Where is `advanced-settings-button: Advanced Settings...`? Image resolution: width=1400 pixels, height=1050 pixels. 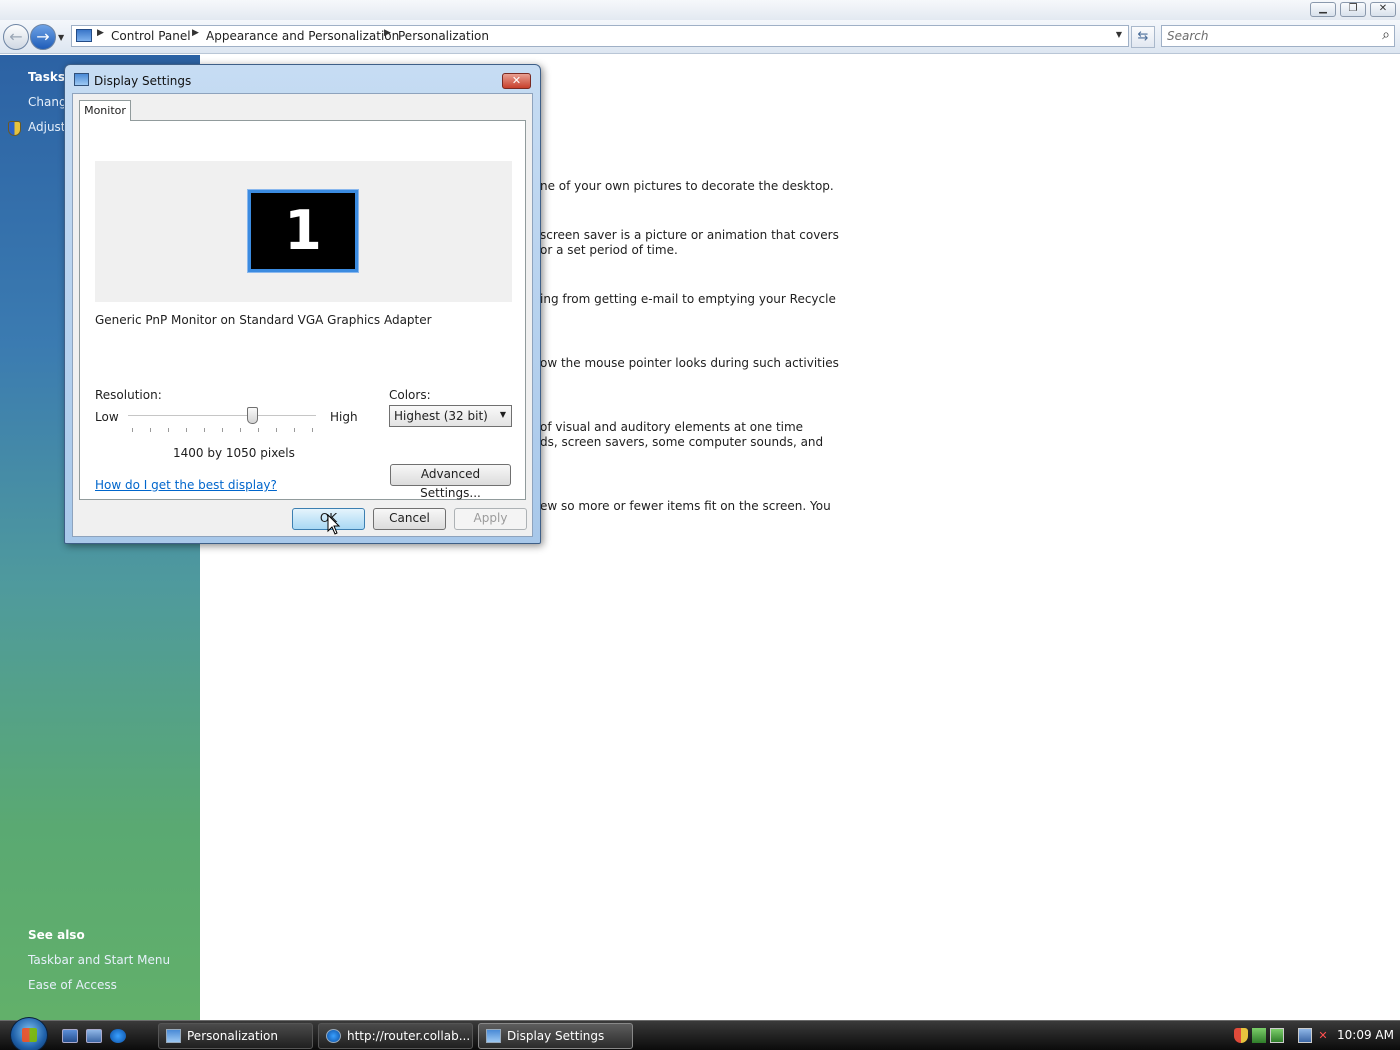 advanced-settings-button: Advanced Settings... is located at coordinates (450, 482).